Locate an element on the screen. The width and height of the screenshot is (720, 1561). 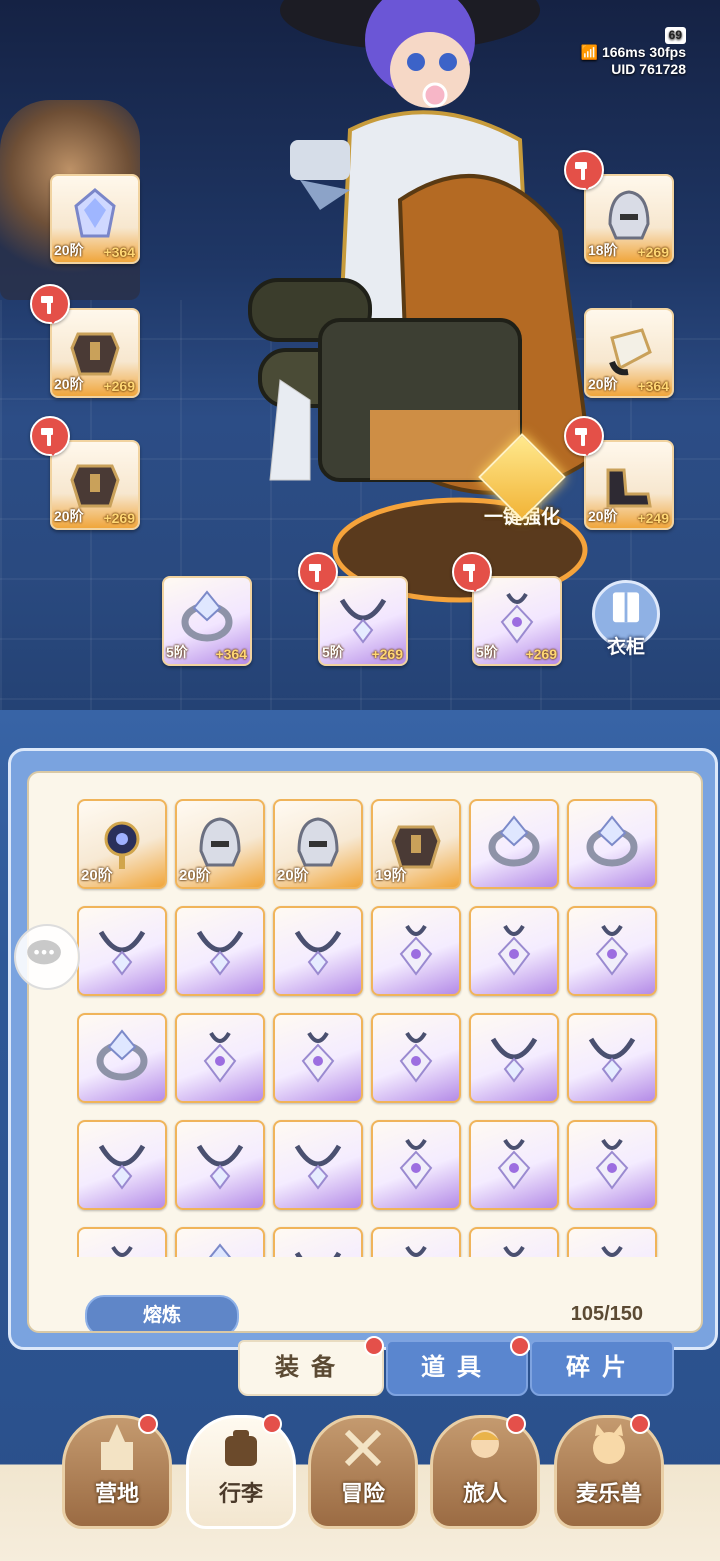
nav-traveler-portrait-button: 旅人 is located at coordinates (485, 1472).